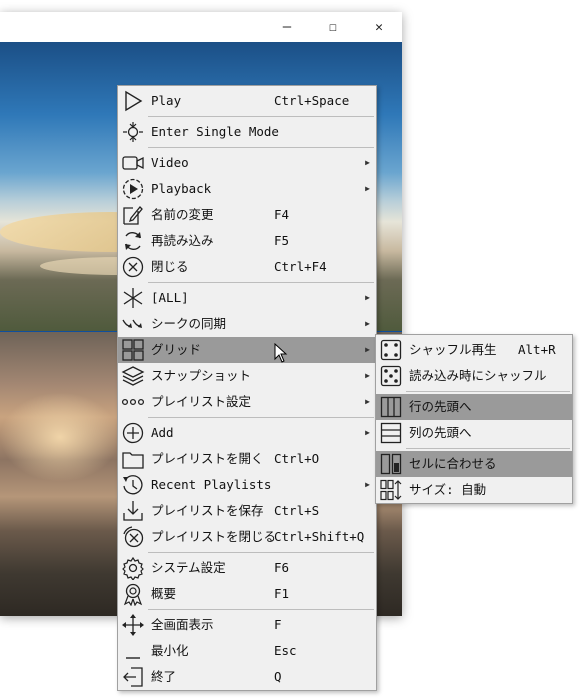 The width and height of the screenshot is (580, 700). I want to click on single-mode-icon, so click(133, 132).